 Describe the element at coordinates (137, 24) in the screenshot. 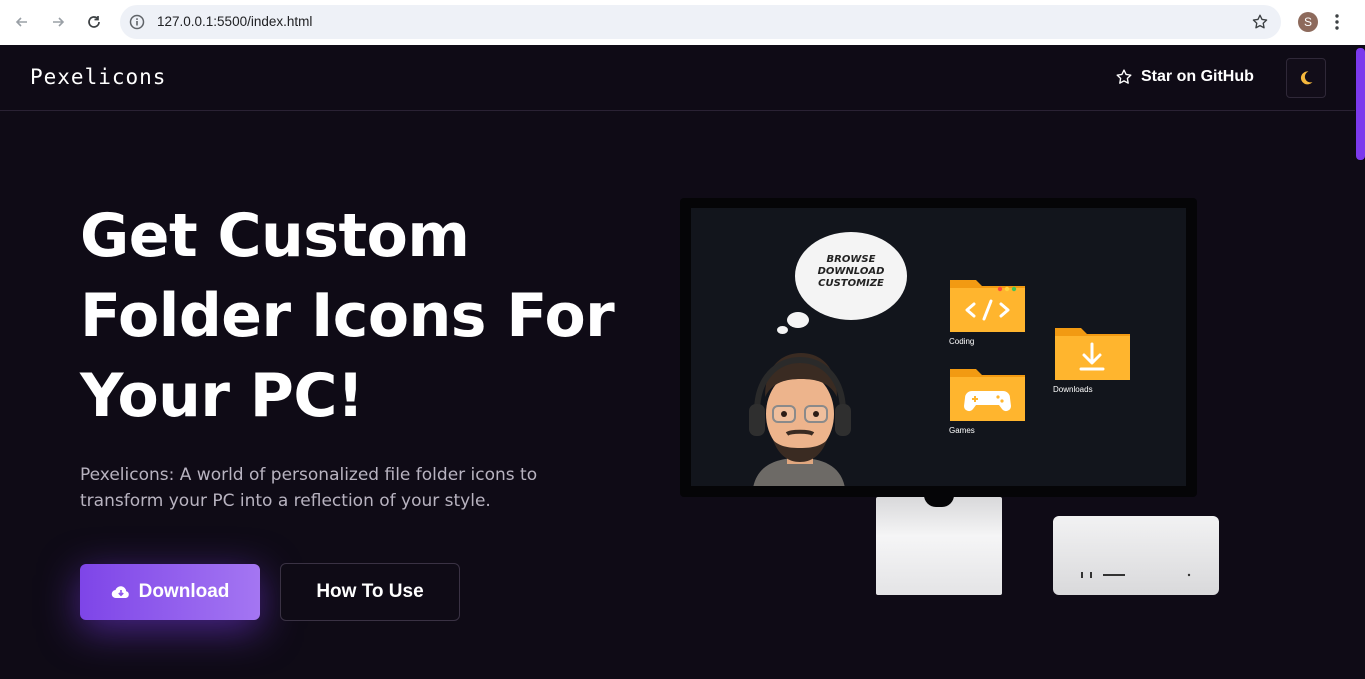

I see `site-info-icon` at that location.